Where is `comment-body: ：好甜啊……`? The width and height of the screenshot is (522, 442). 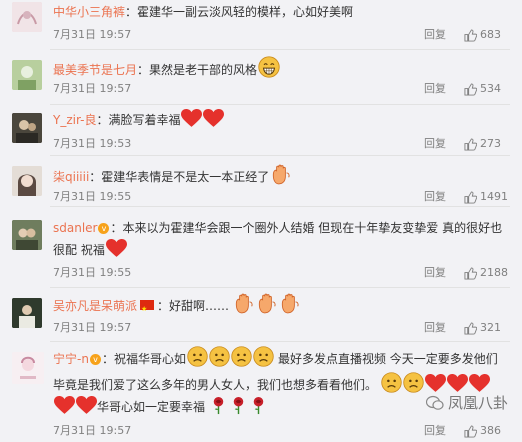 comment-body: ：好甜啊…… is located at coordinates (193, 306).